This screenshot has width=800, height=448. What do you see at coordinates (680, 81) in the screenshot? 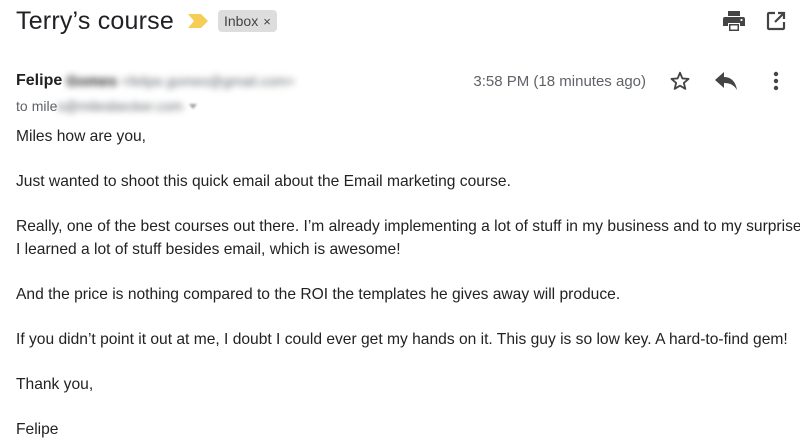
I see `star-icon` at bounding box center [680, 81].